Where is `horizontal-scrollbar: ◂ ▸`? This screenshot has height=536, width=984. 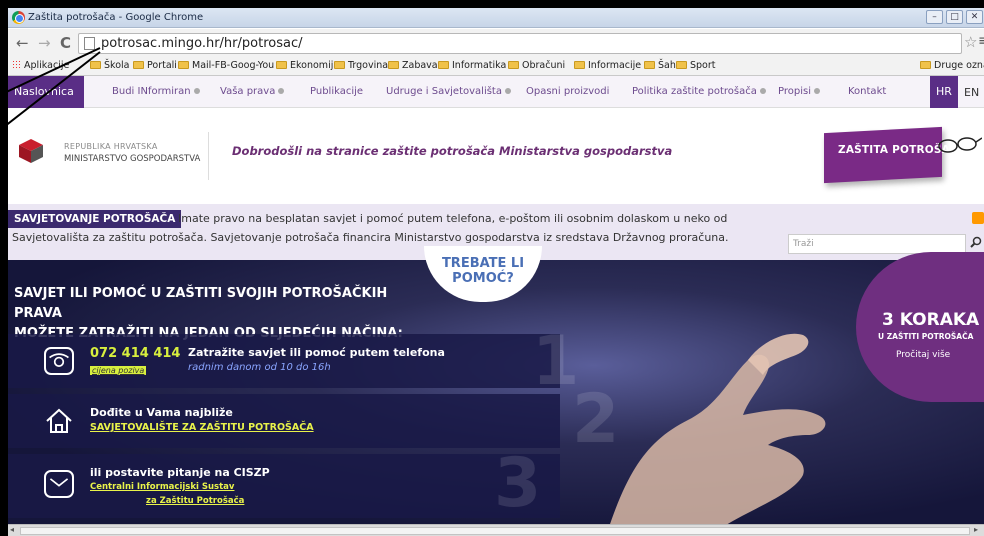 horizontal-scrollbar: ◂ ▸ is located at coordinates (496, 530).